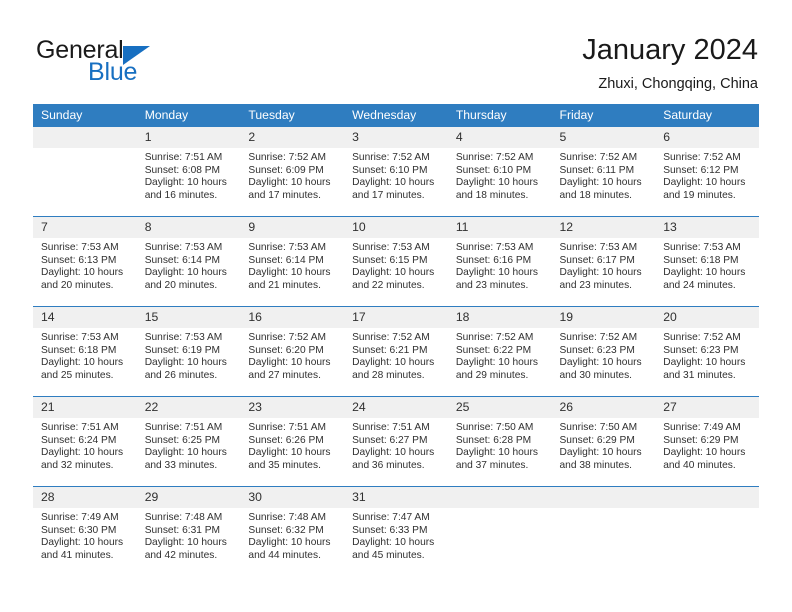 The height and width of the screenshot is (612, 792). Describe the element at coordinates (113, 72) in the screenshot. I see `logo-text-blue: Blue` at that location.